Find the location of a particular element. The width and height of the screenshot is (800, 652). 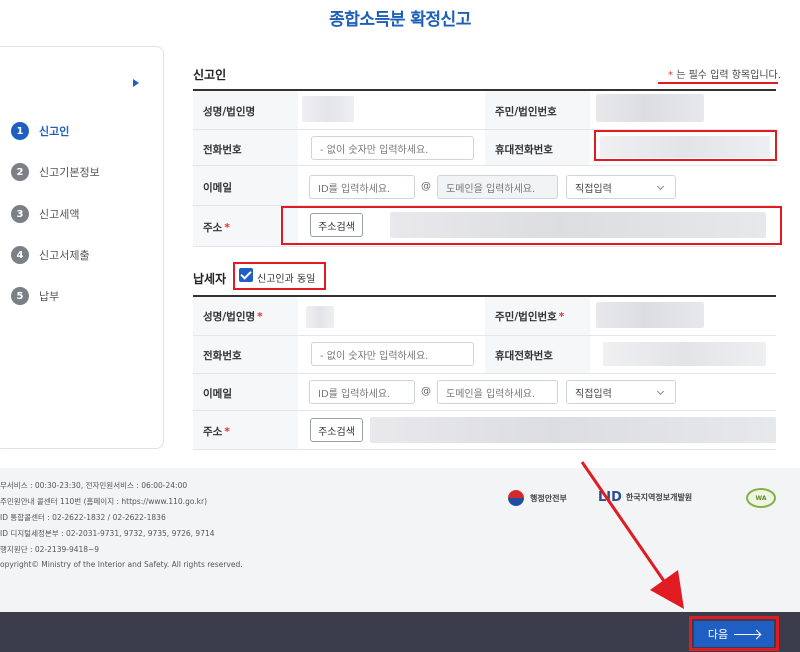

step-number: 4 is located at coordinates (20, 255).